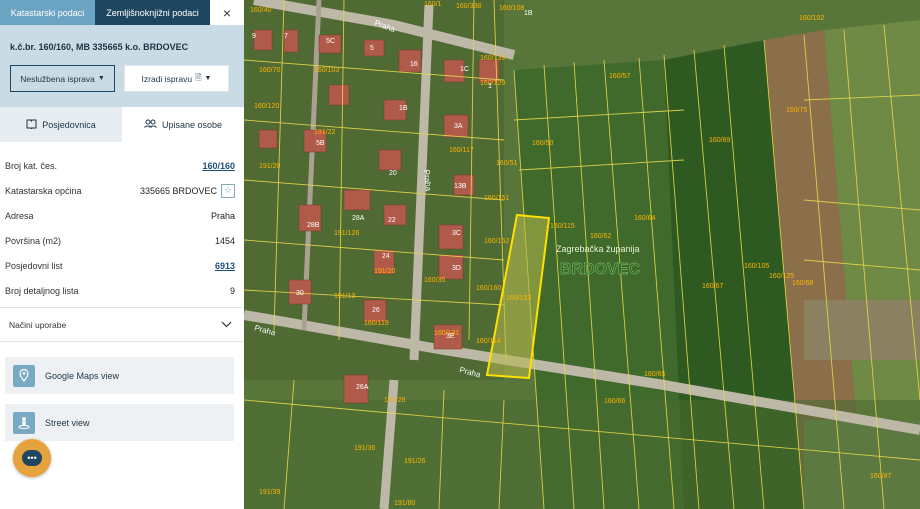 The width and height of the screenshot is (920, 509). Describe the element at coordinates (415, 461) in the screenshot. I see `svg-text: 191/26` at that location.